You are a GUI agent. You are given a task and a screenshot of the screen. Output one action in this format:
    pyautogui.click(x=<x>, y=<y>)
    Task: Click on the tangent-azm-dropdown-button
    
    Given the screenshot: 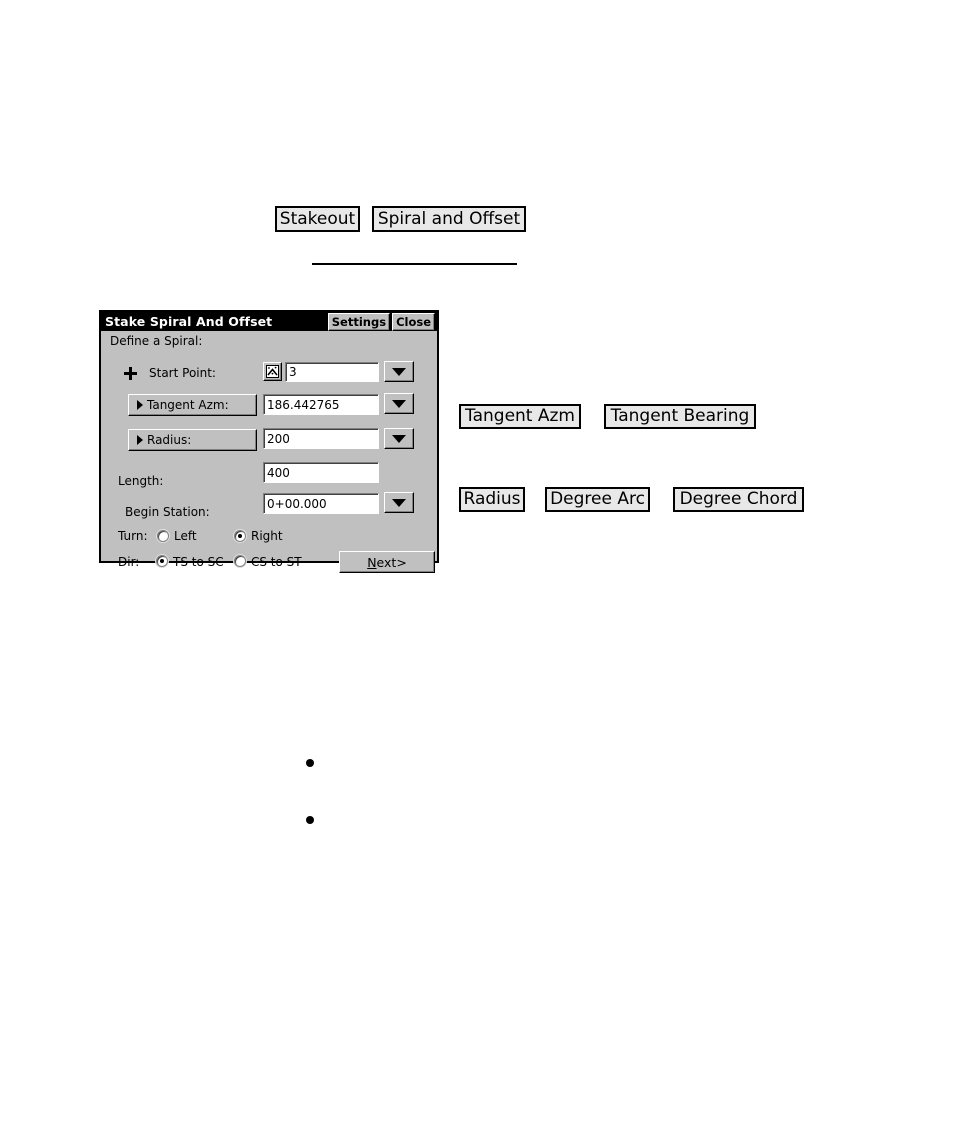 What is the action you would take?
    pyautogui.click(x=399, y=403)
    